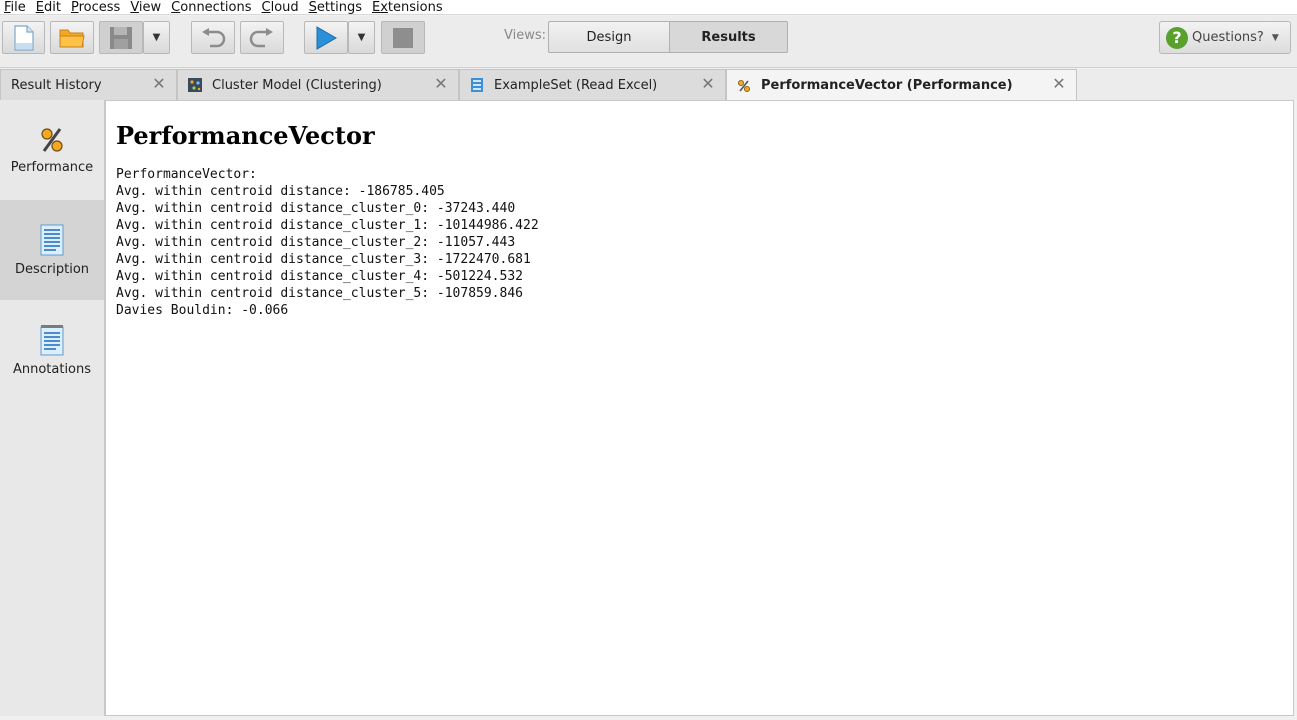 The width and height of the screenshot is (1297, 720). I want to click on menu-edit: Edit, so click(48, 7).